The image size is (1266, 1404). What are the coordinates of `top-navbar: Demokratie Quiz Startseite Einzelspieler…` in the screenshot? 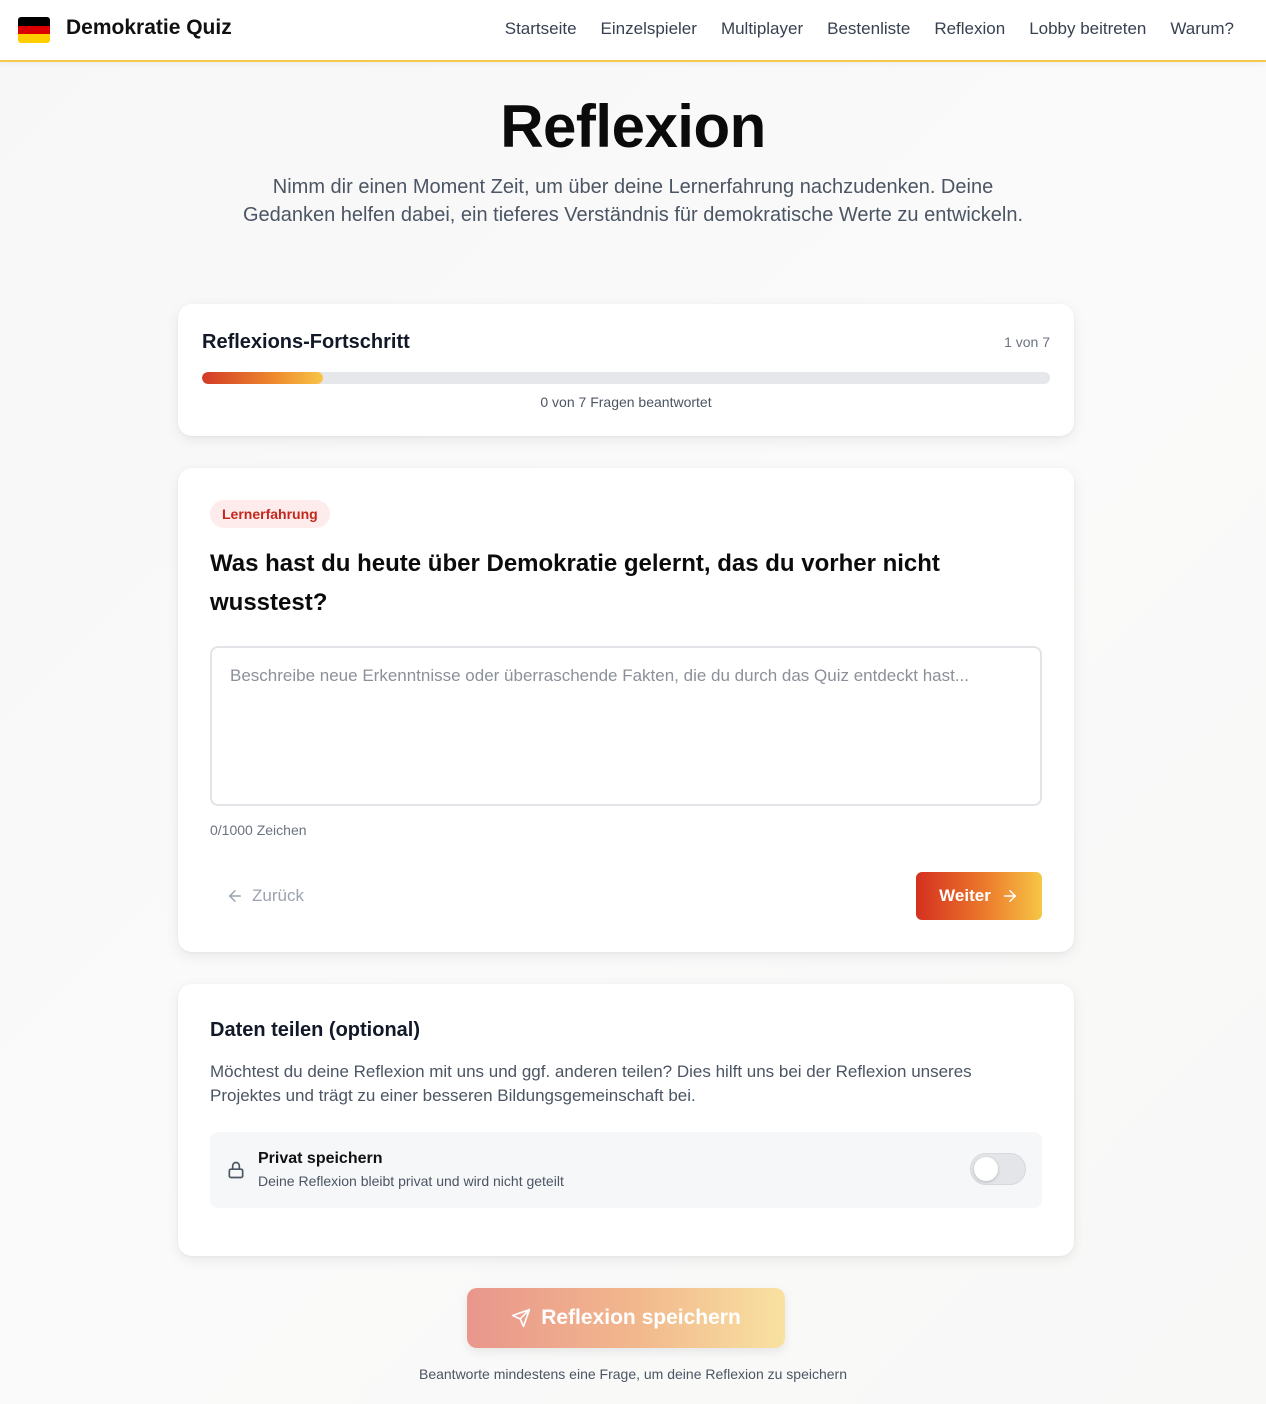 It's located at (633, 31).